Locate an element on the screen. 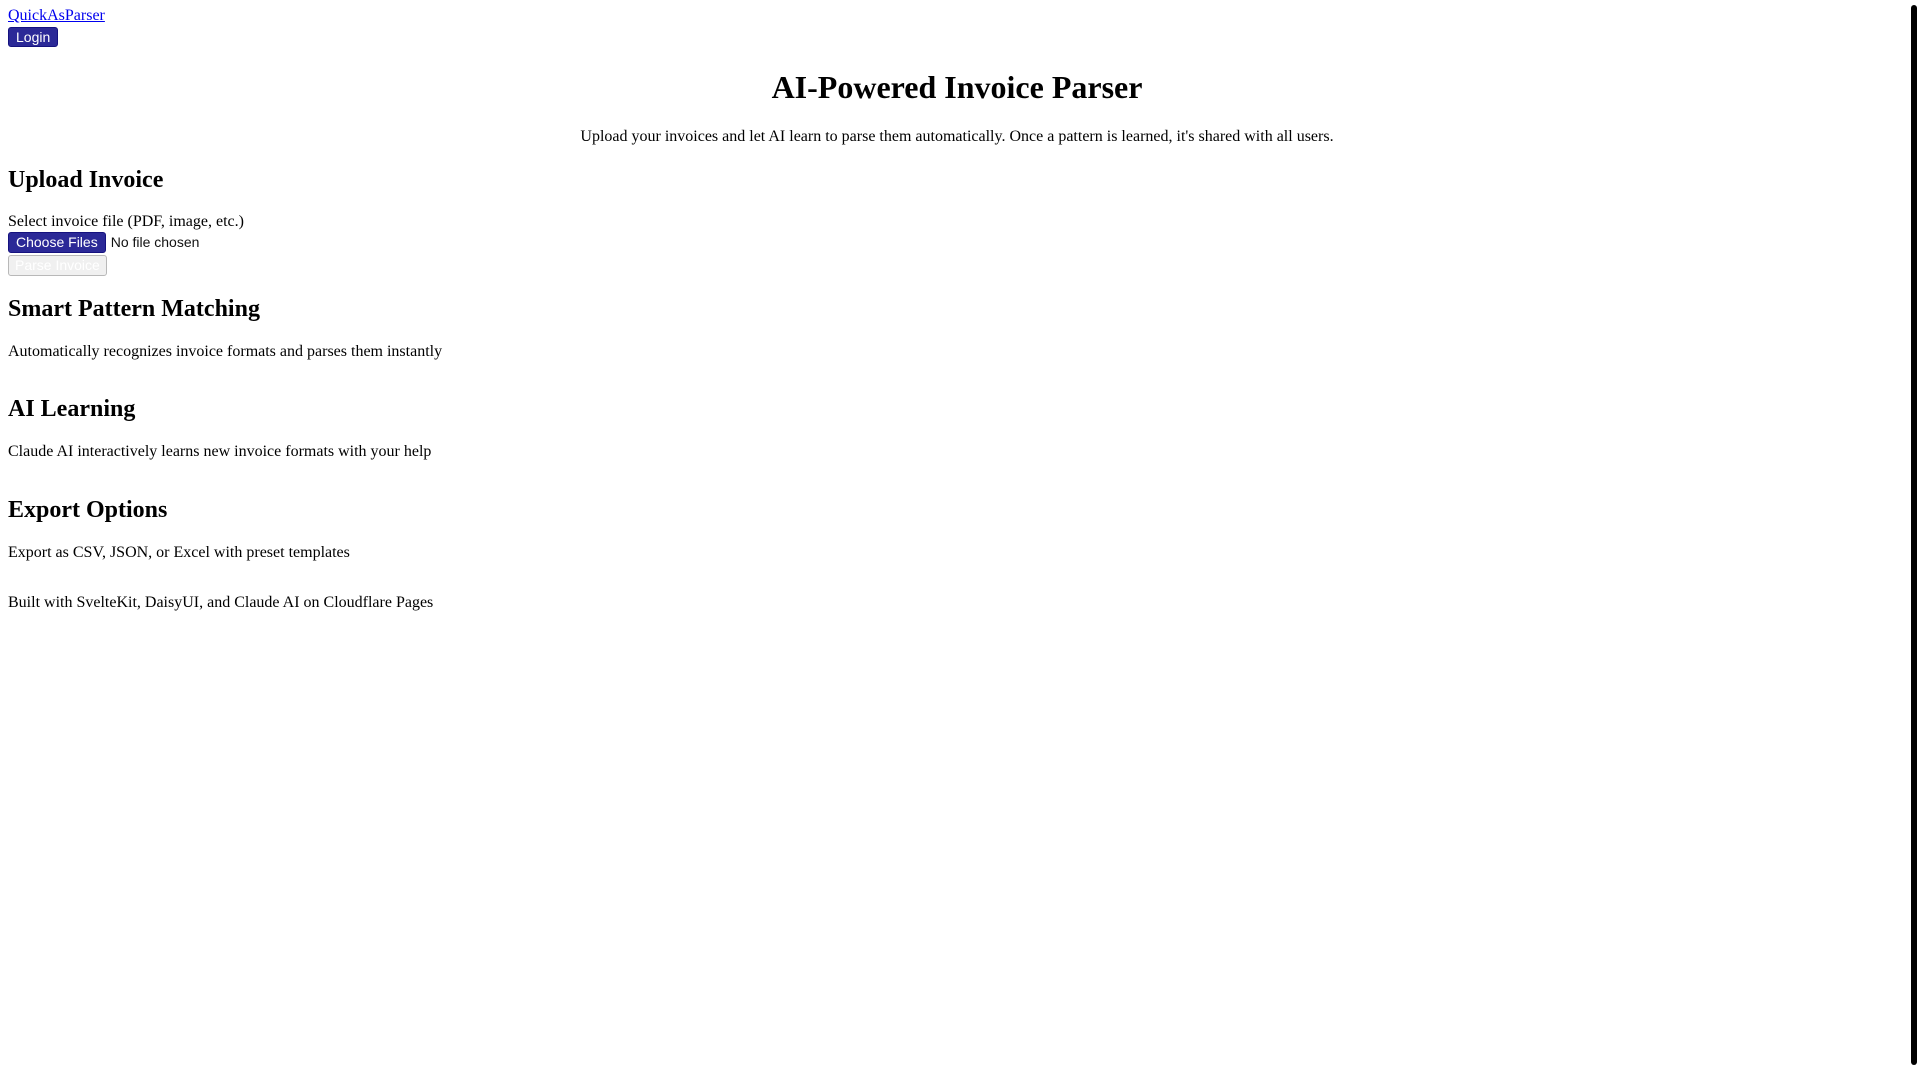 This screenshot has width=1920, height=1080. scrollbar-thumb is located at coordinates (1914, 535).